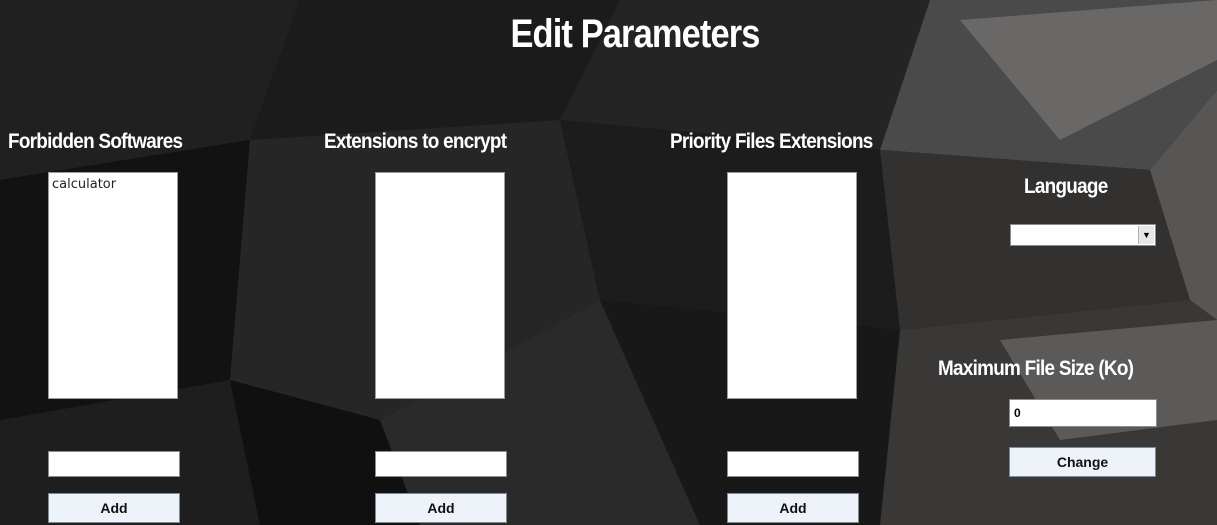  What do you see at coordinates (1083, 235) in the screenshot?
I see `language-select: ▼` at bounding box center [1083, 235].